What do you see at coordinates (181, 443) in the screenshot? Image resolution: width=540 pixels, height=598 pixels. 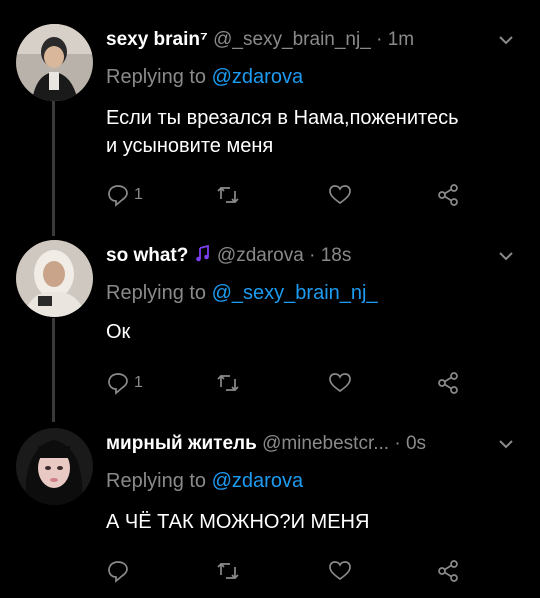 I see `display-name: мирный житель` at bounding box center [181, 443].